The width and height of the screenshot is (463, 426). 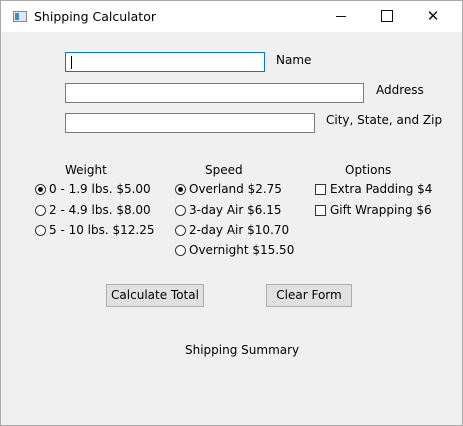 What do you see at coordinates (239, 230) in the screenshot?
I see `speed-option-label: 2-day Air $10.70` at bounding box center [239, 230].